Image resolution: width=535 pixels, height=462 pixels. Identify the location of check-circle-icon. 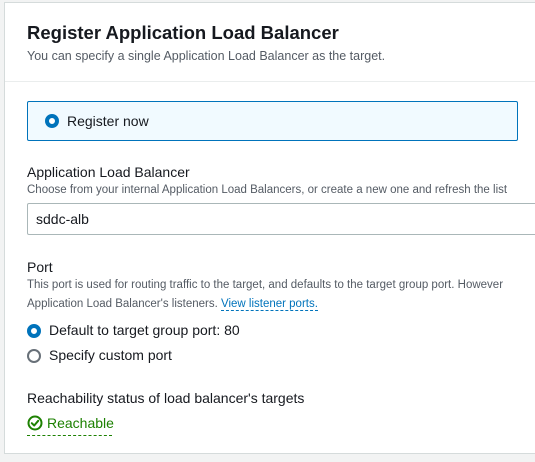
(35, 423).